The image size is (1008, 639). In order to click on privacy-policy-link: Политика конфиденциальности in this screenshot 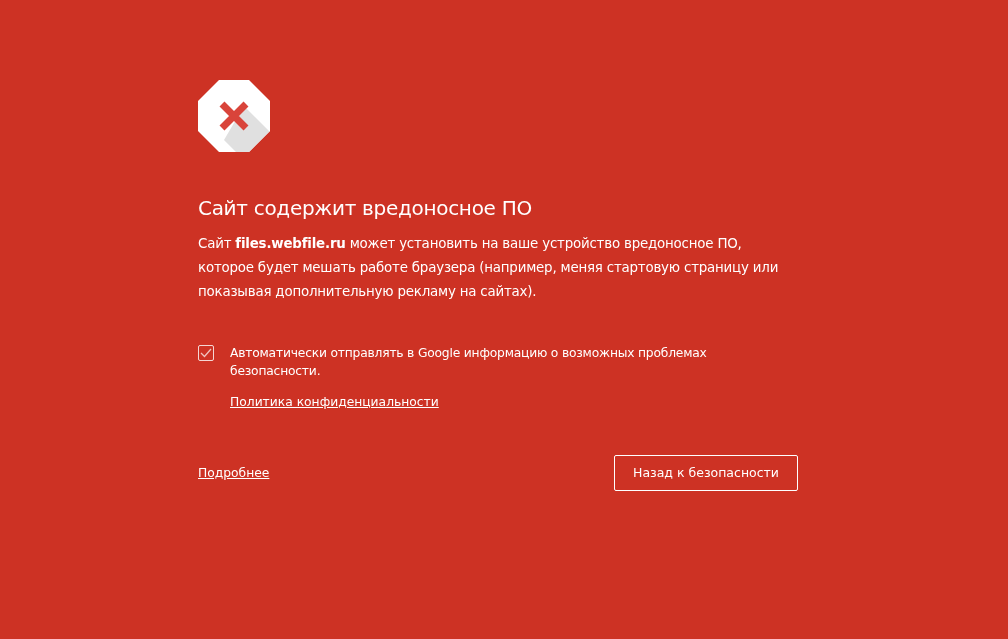, I will do `click(334, 401)`.